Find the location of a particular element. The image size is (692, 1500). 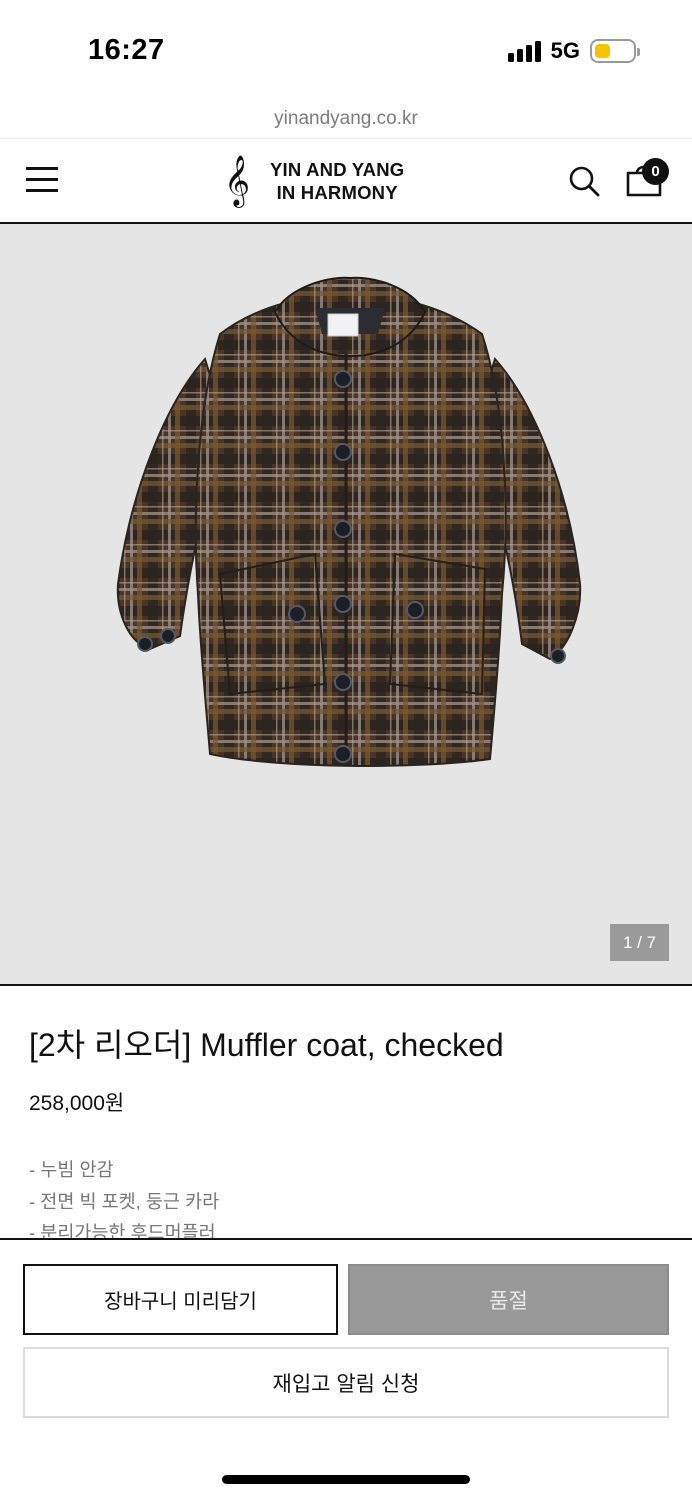

product-description: - 누빔 안감 - 전면 빅 포켓, 둥근 카라 - 분리가능한 후드머플러 is located at coordinates (124, 1201).